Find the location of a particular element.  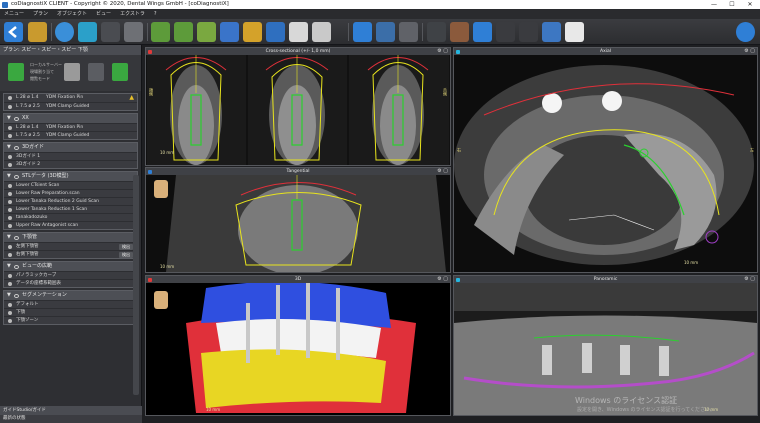

implant-pin-icon is located at coordinates (229, 32).